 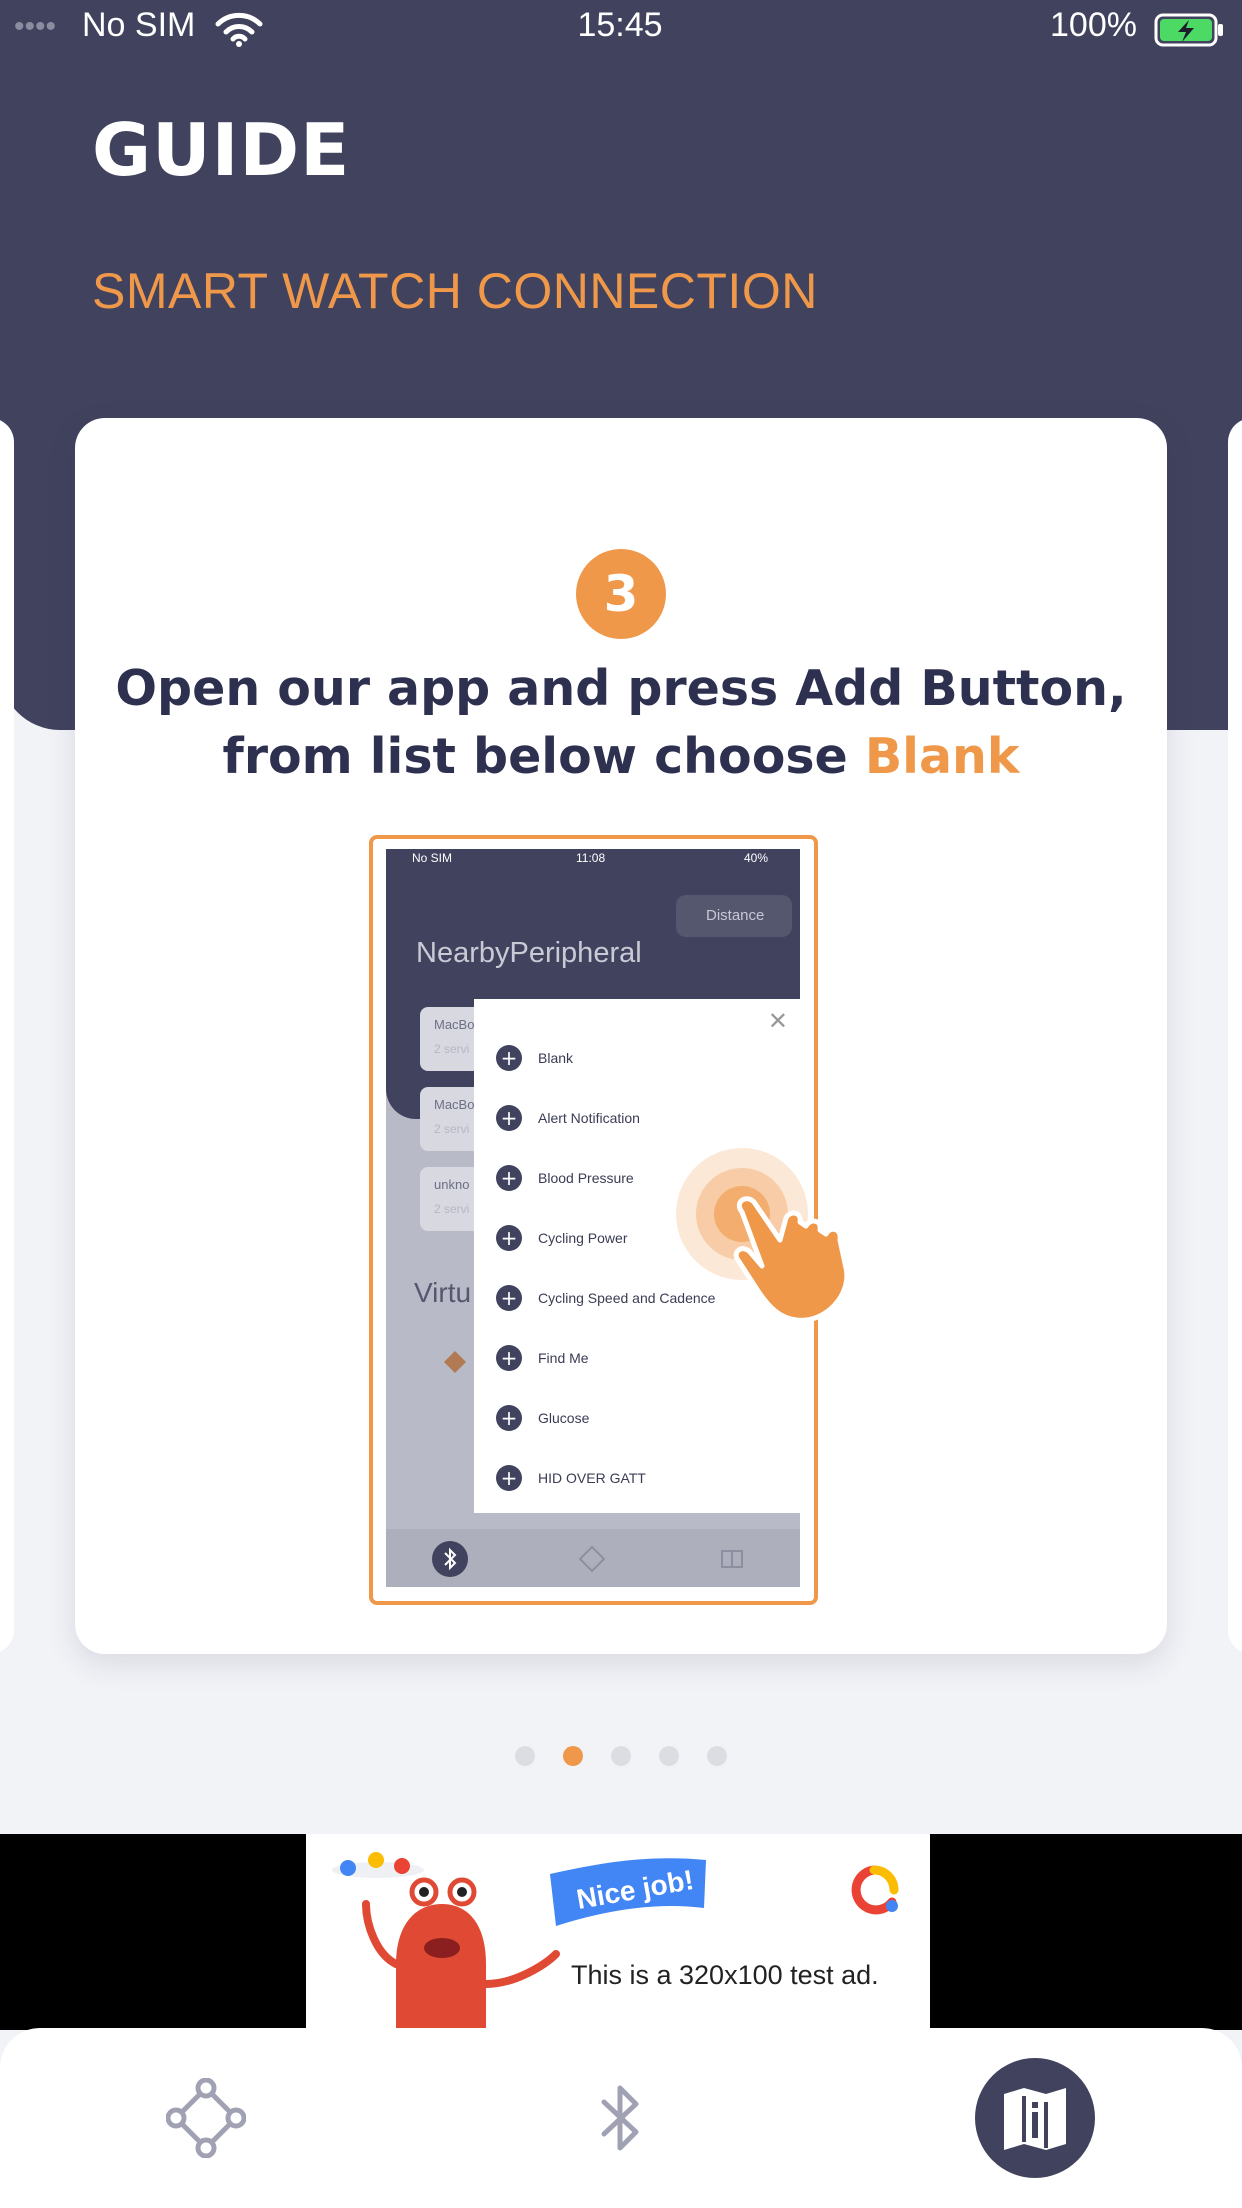 I want to click on popup-item-blood-pressure: + Blood Pressure, so click(x=565, y=1178).